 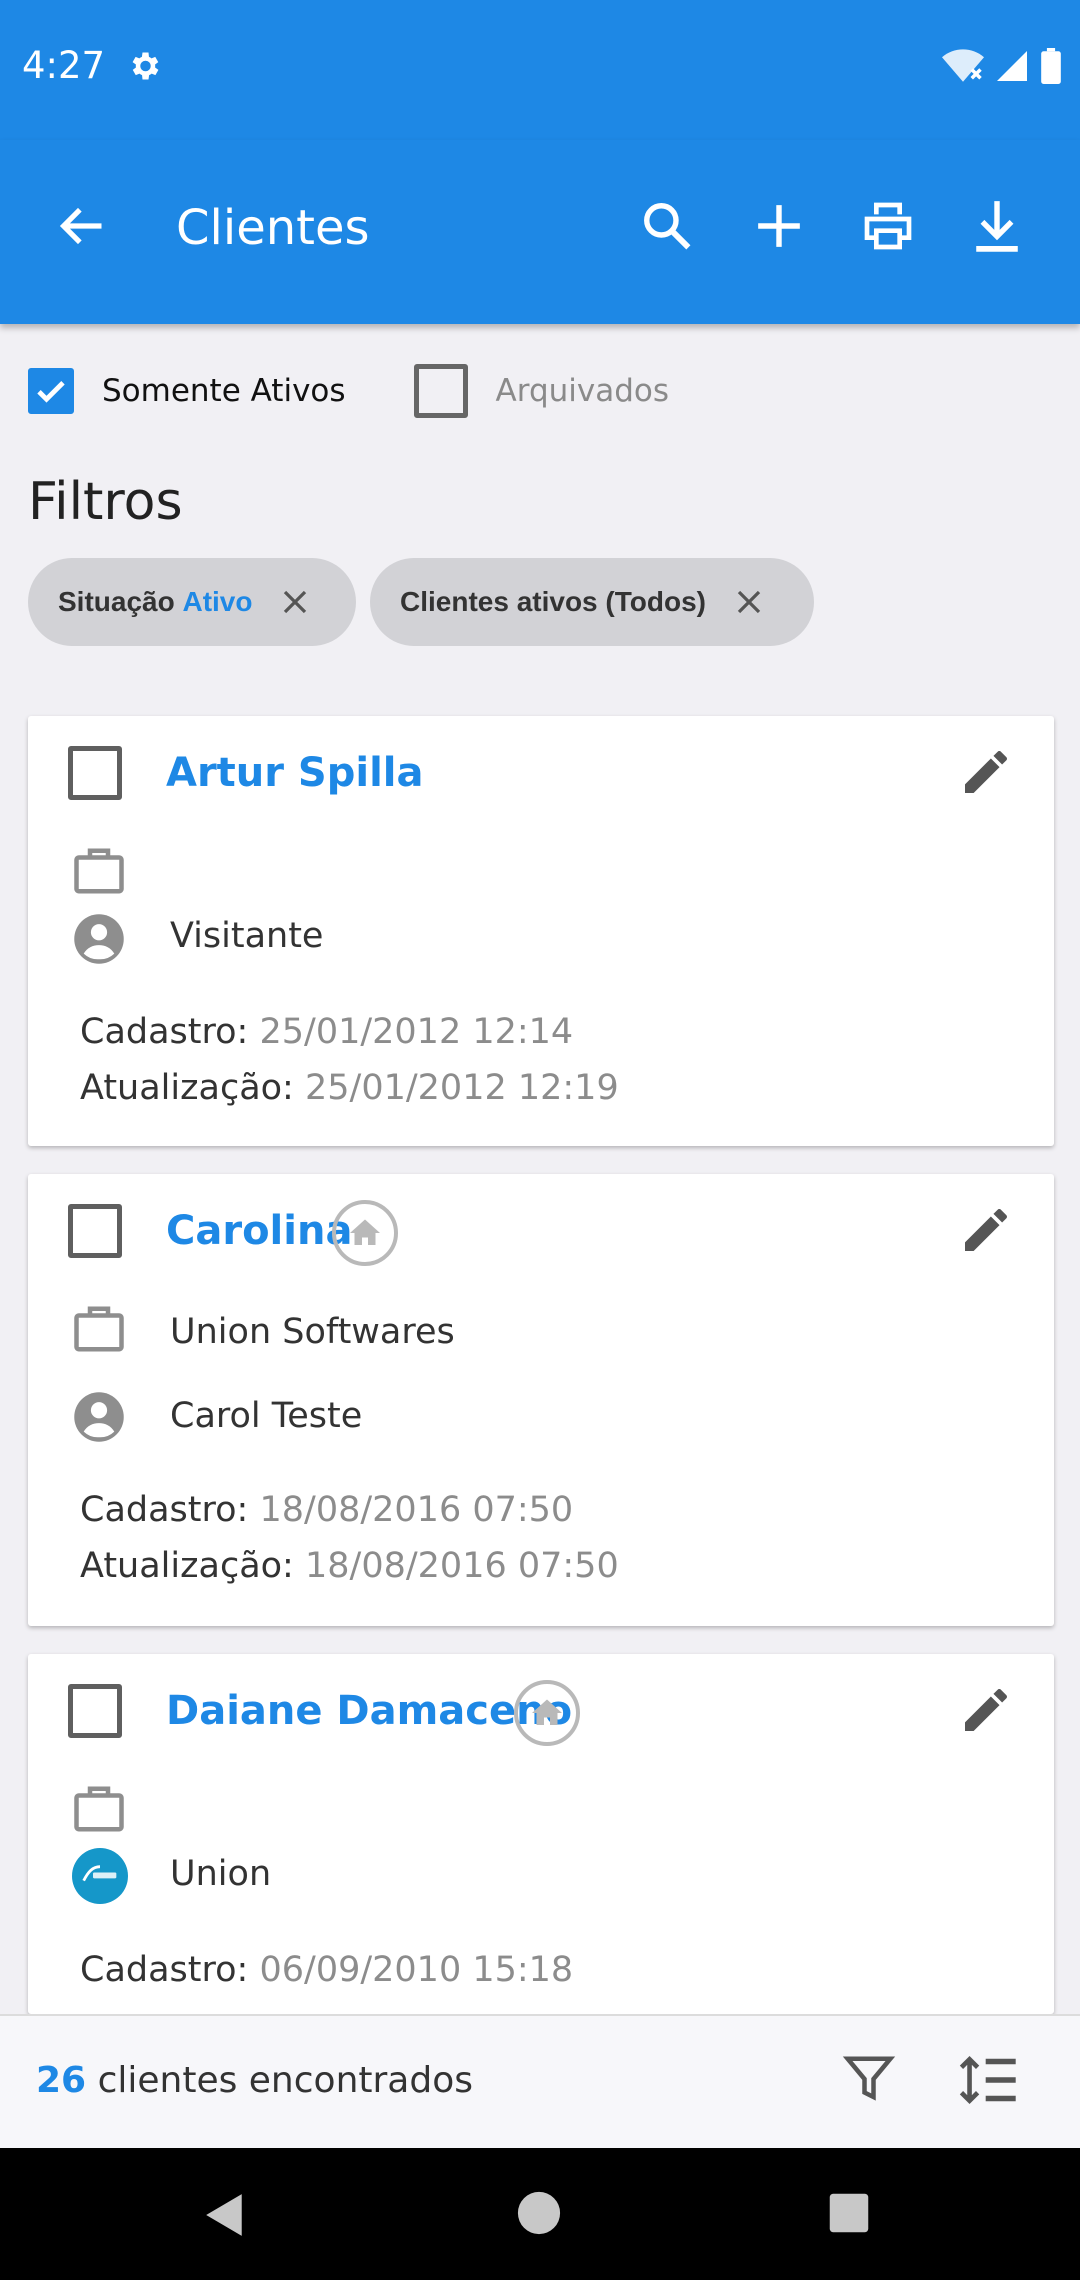 What do you see at coordinates (295, 773) in the screenshot?
I see `client-name: Artur Spilla` at bounding box center [295, 773].